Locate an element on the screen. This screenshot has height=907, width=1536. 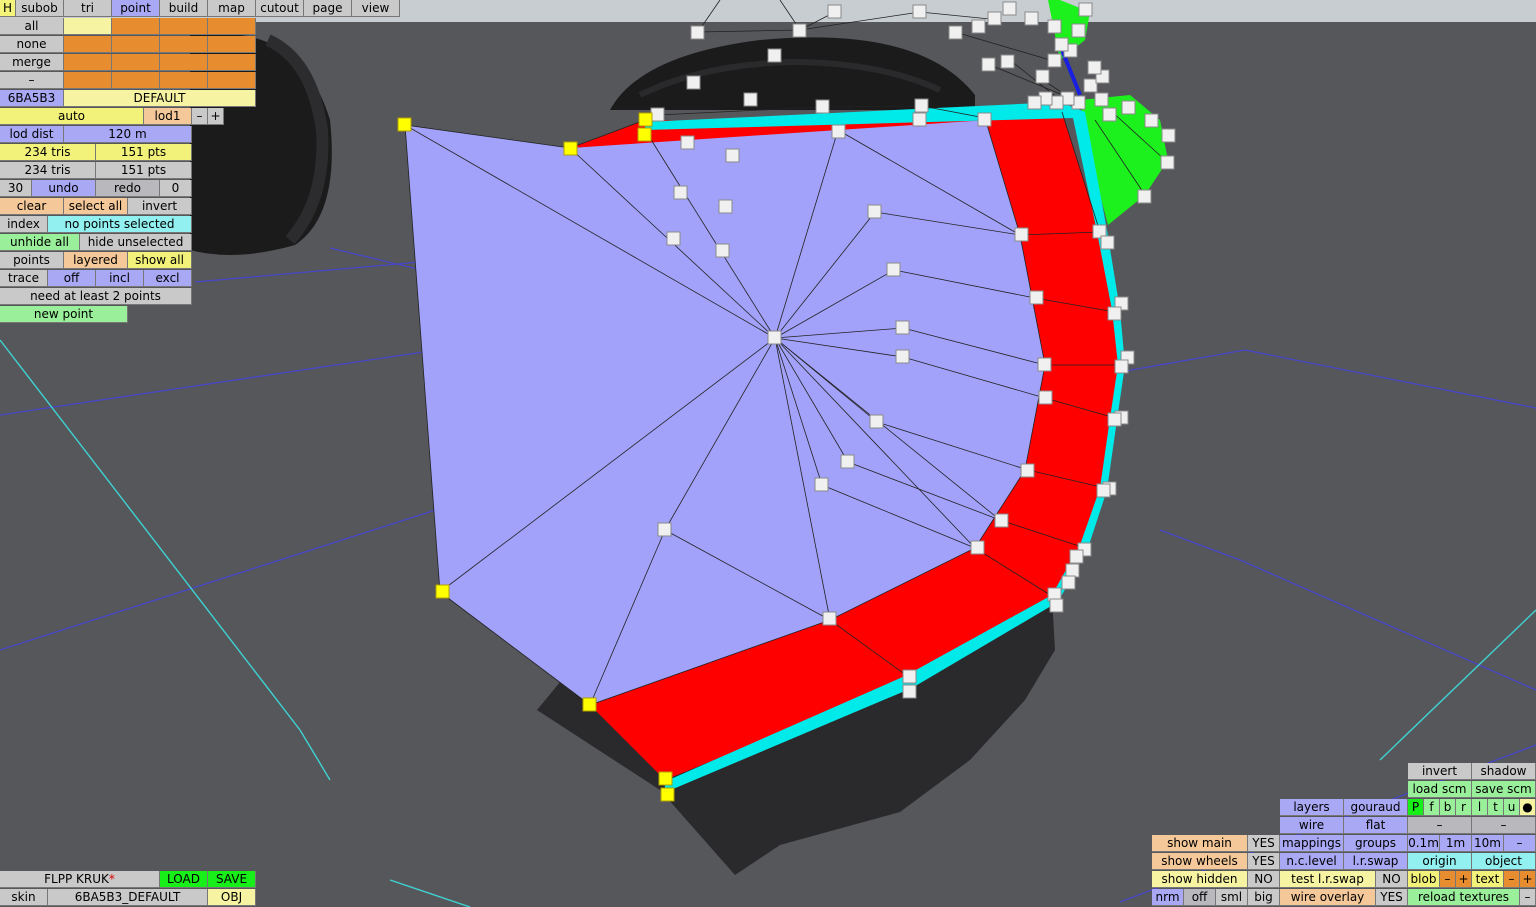
show-wheels-toggle: YES is located at coordinates (1264, 861).